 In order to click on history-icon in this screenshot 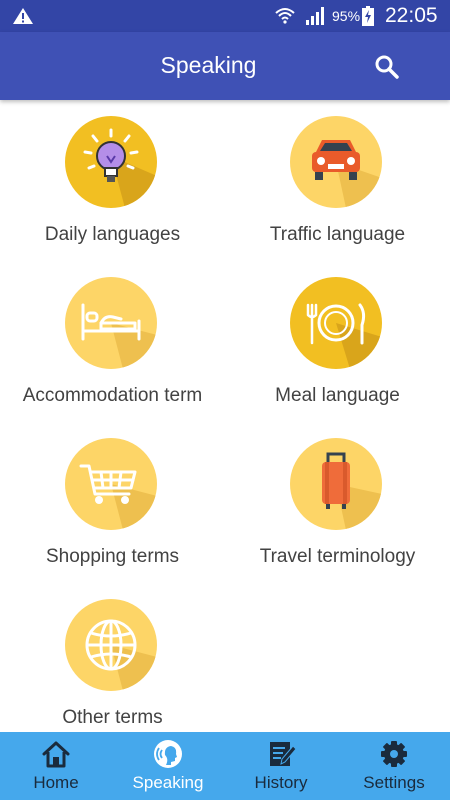, I will do `click(283, 754)`.